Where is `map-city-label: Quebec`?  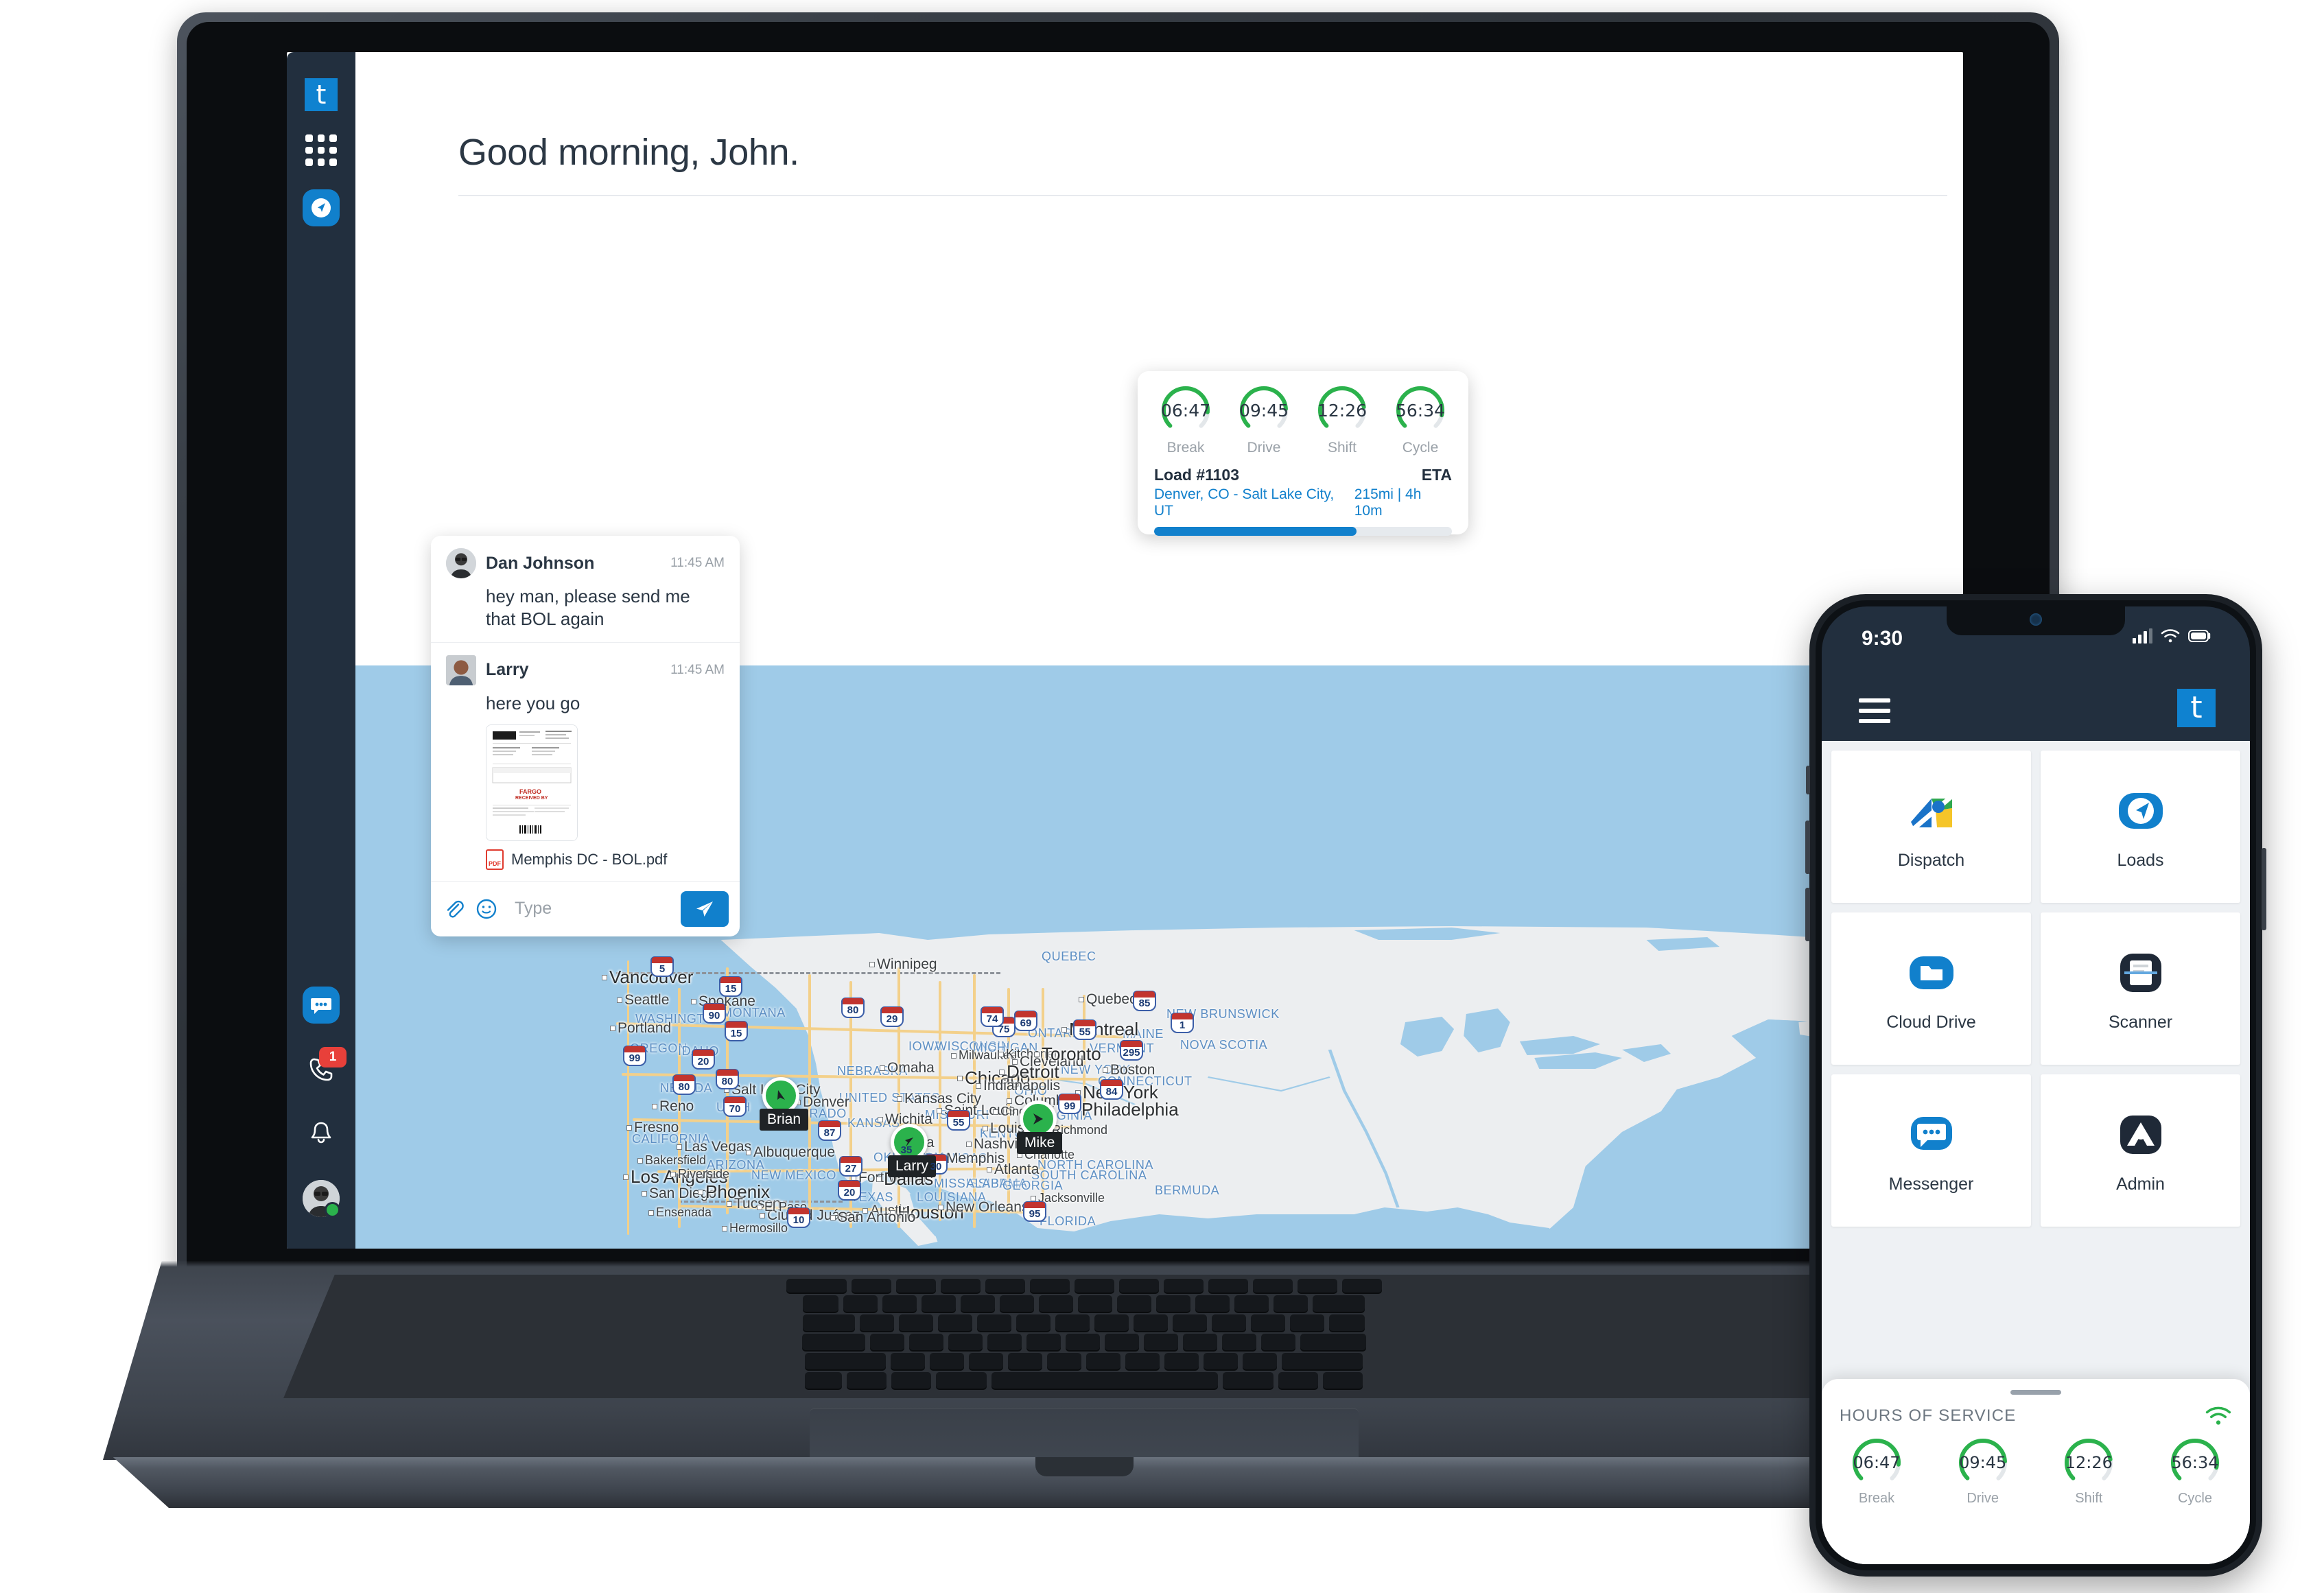 map-city-label: Quebec is located at coordinates (1111, 999).